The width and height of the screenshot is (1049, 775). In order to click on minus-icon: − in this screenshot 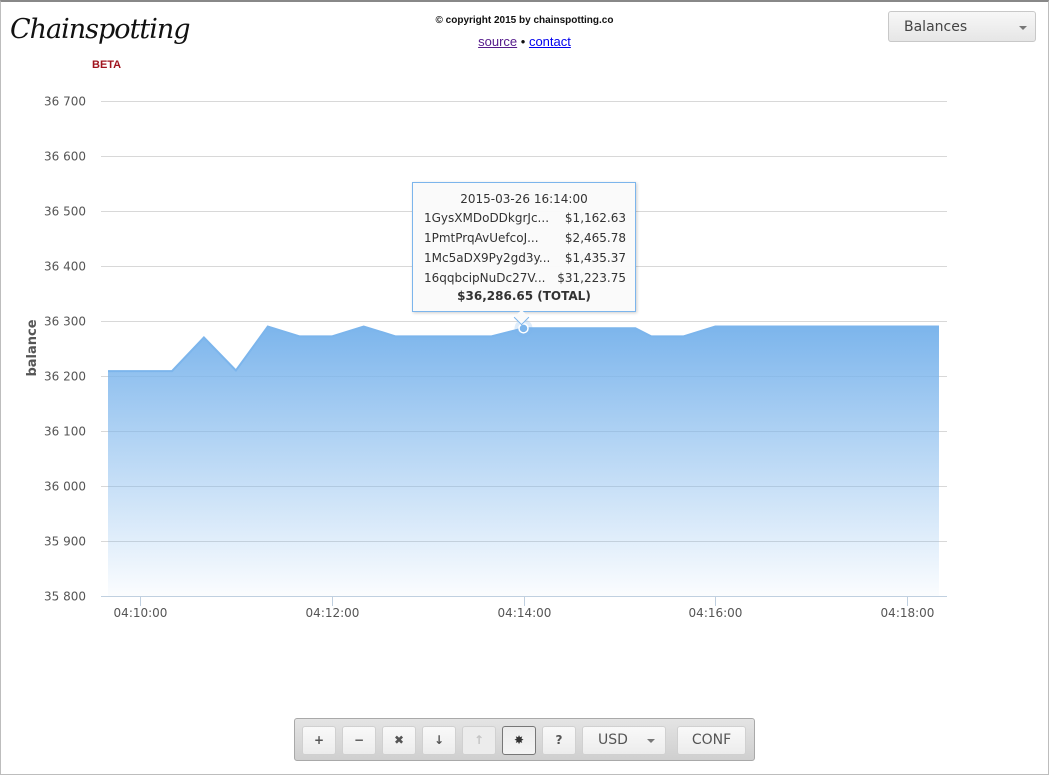, I will do `click(359, 740)`.